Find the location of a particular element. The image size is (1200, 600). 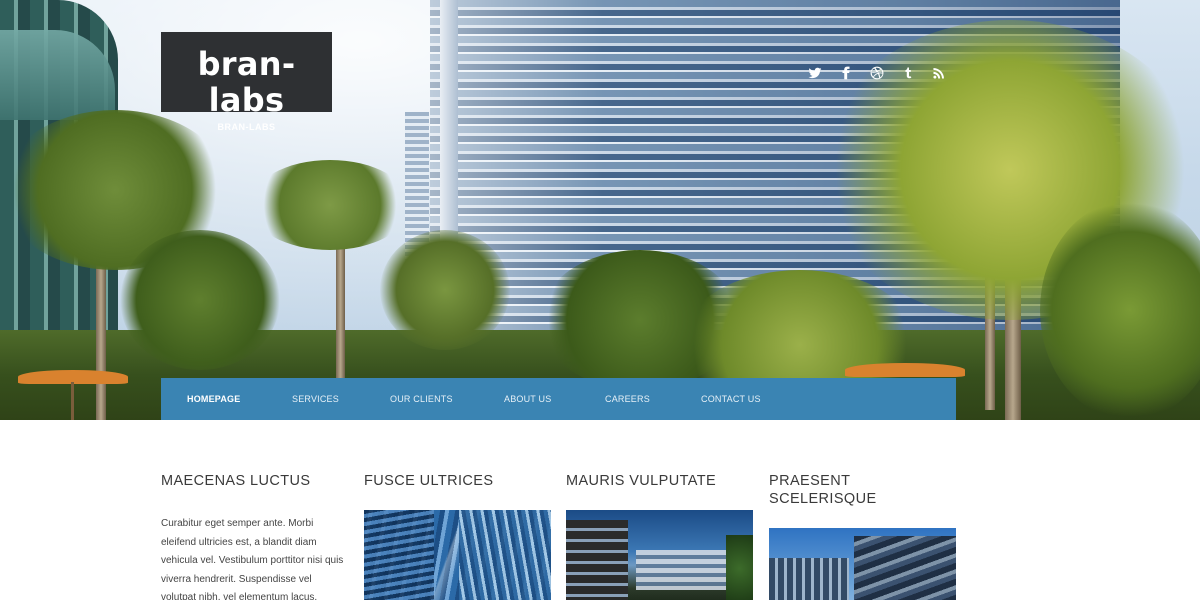

column-heading: PRAESENT SCELERISQUE is located at coordinates (823, 490).